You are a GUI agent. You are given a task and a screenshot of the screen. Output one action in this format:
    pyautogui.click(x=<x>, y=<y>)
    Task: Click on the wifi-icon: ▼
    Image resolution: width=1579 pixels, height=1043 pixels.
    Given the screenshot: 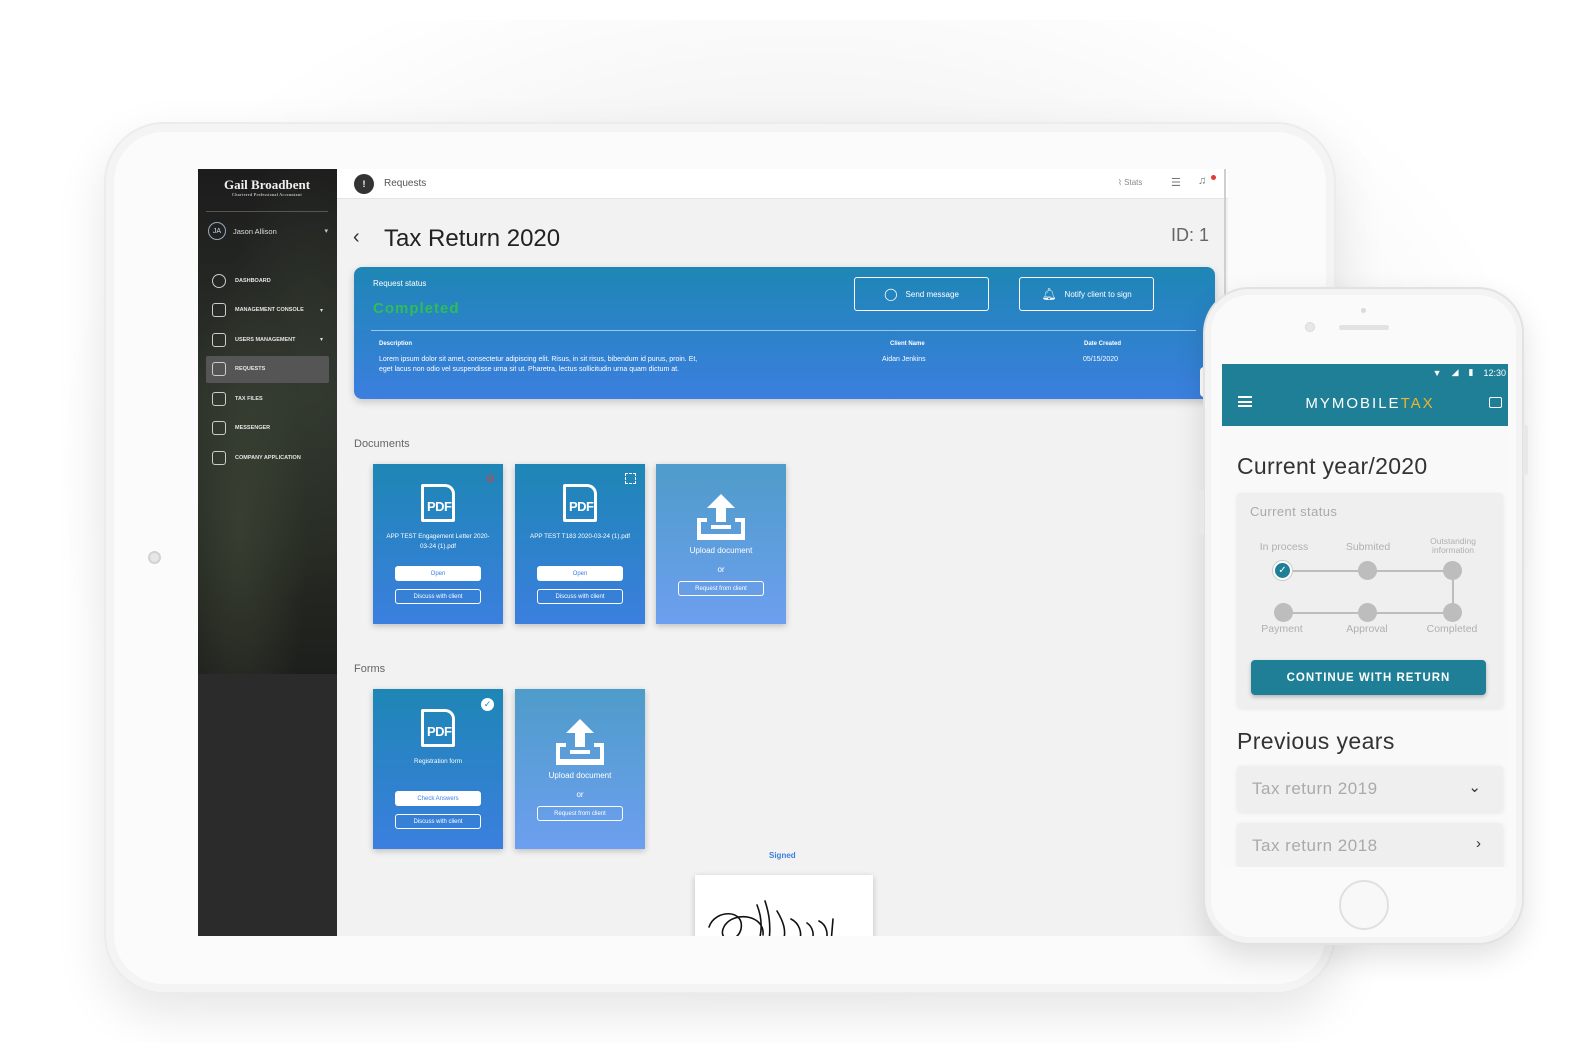 What is the action you would take?
    pyautogui.click(x=1437, y=372)
    